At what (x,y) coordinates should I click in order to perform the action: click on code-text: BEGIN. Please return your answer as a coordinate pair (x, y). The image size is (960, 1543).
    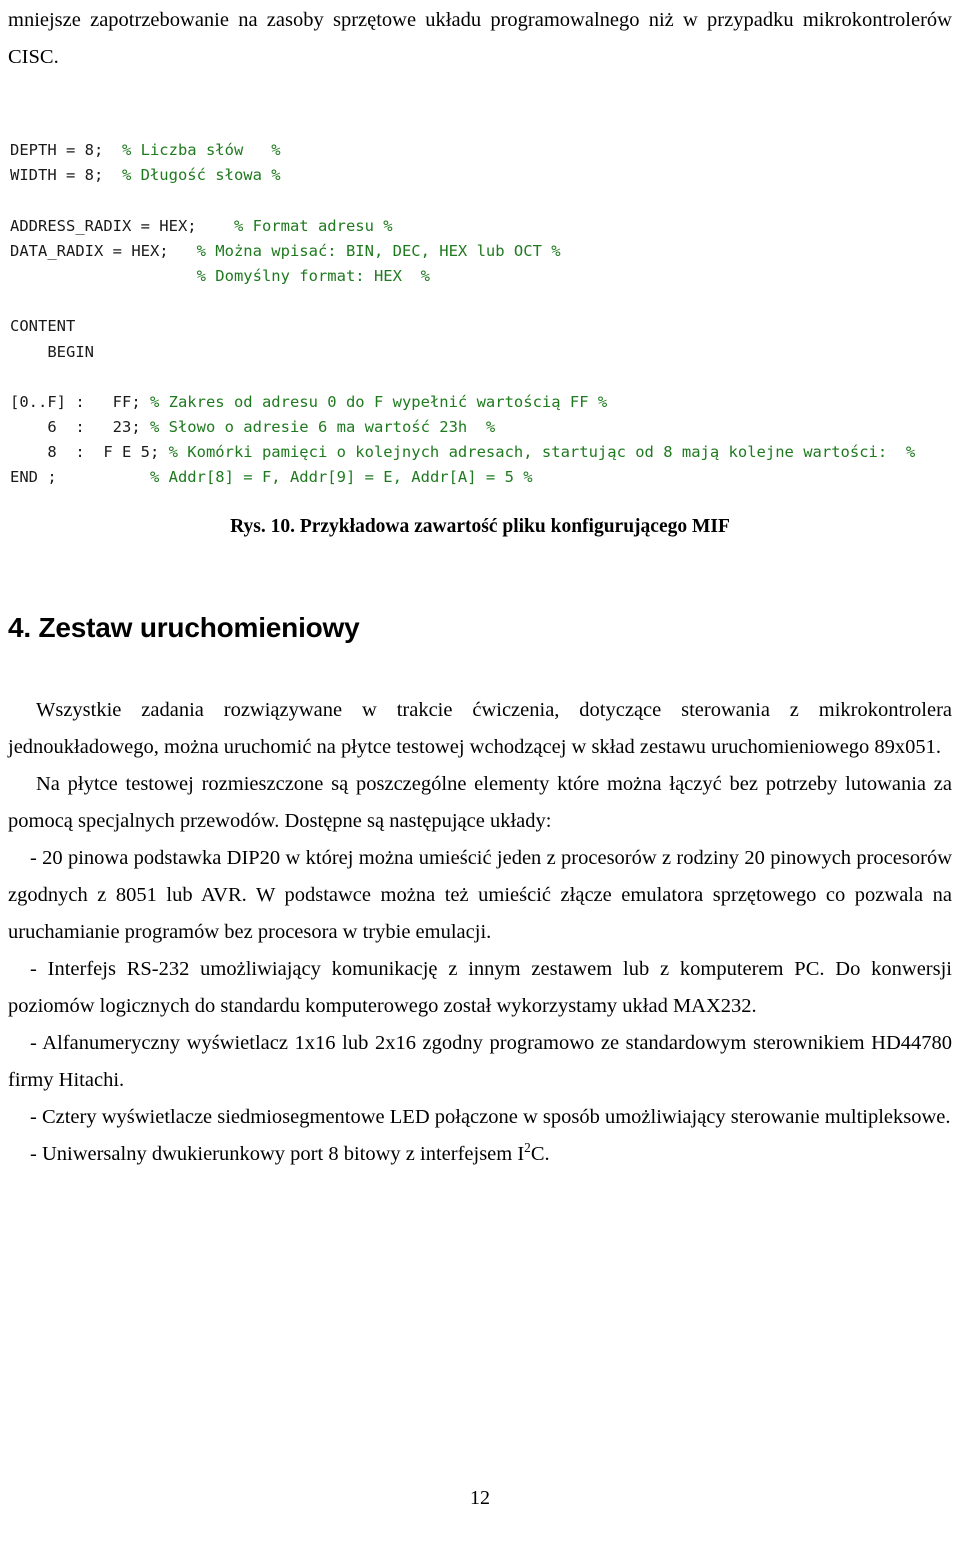
    Looking at the image, I should click on (52, 351).